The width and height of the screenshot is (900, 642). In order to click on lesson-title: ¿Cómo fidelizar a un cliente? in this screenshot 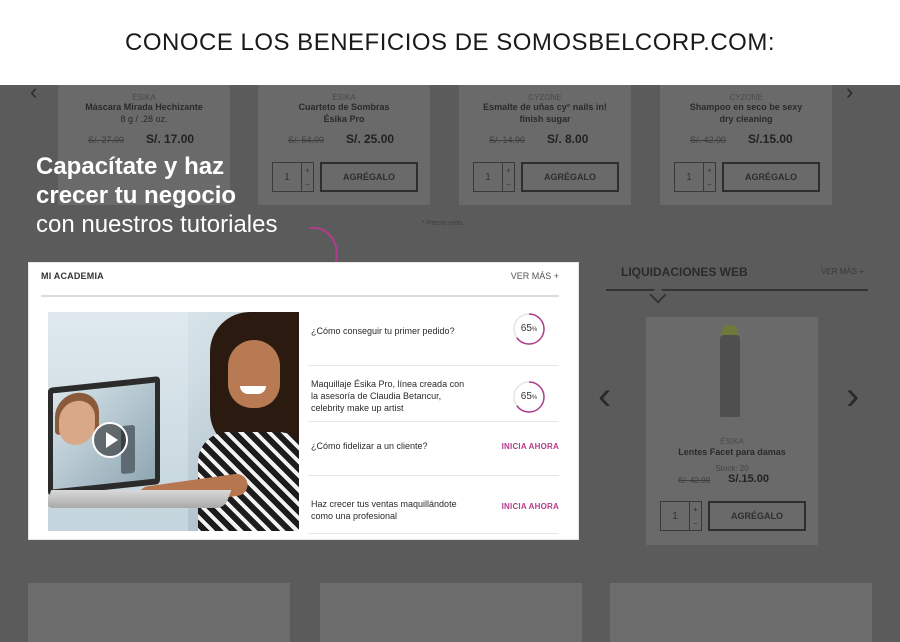, I will do `click(391, 446)`.